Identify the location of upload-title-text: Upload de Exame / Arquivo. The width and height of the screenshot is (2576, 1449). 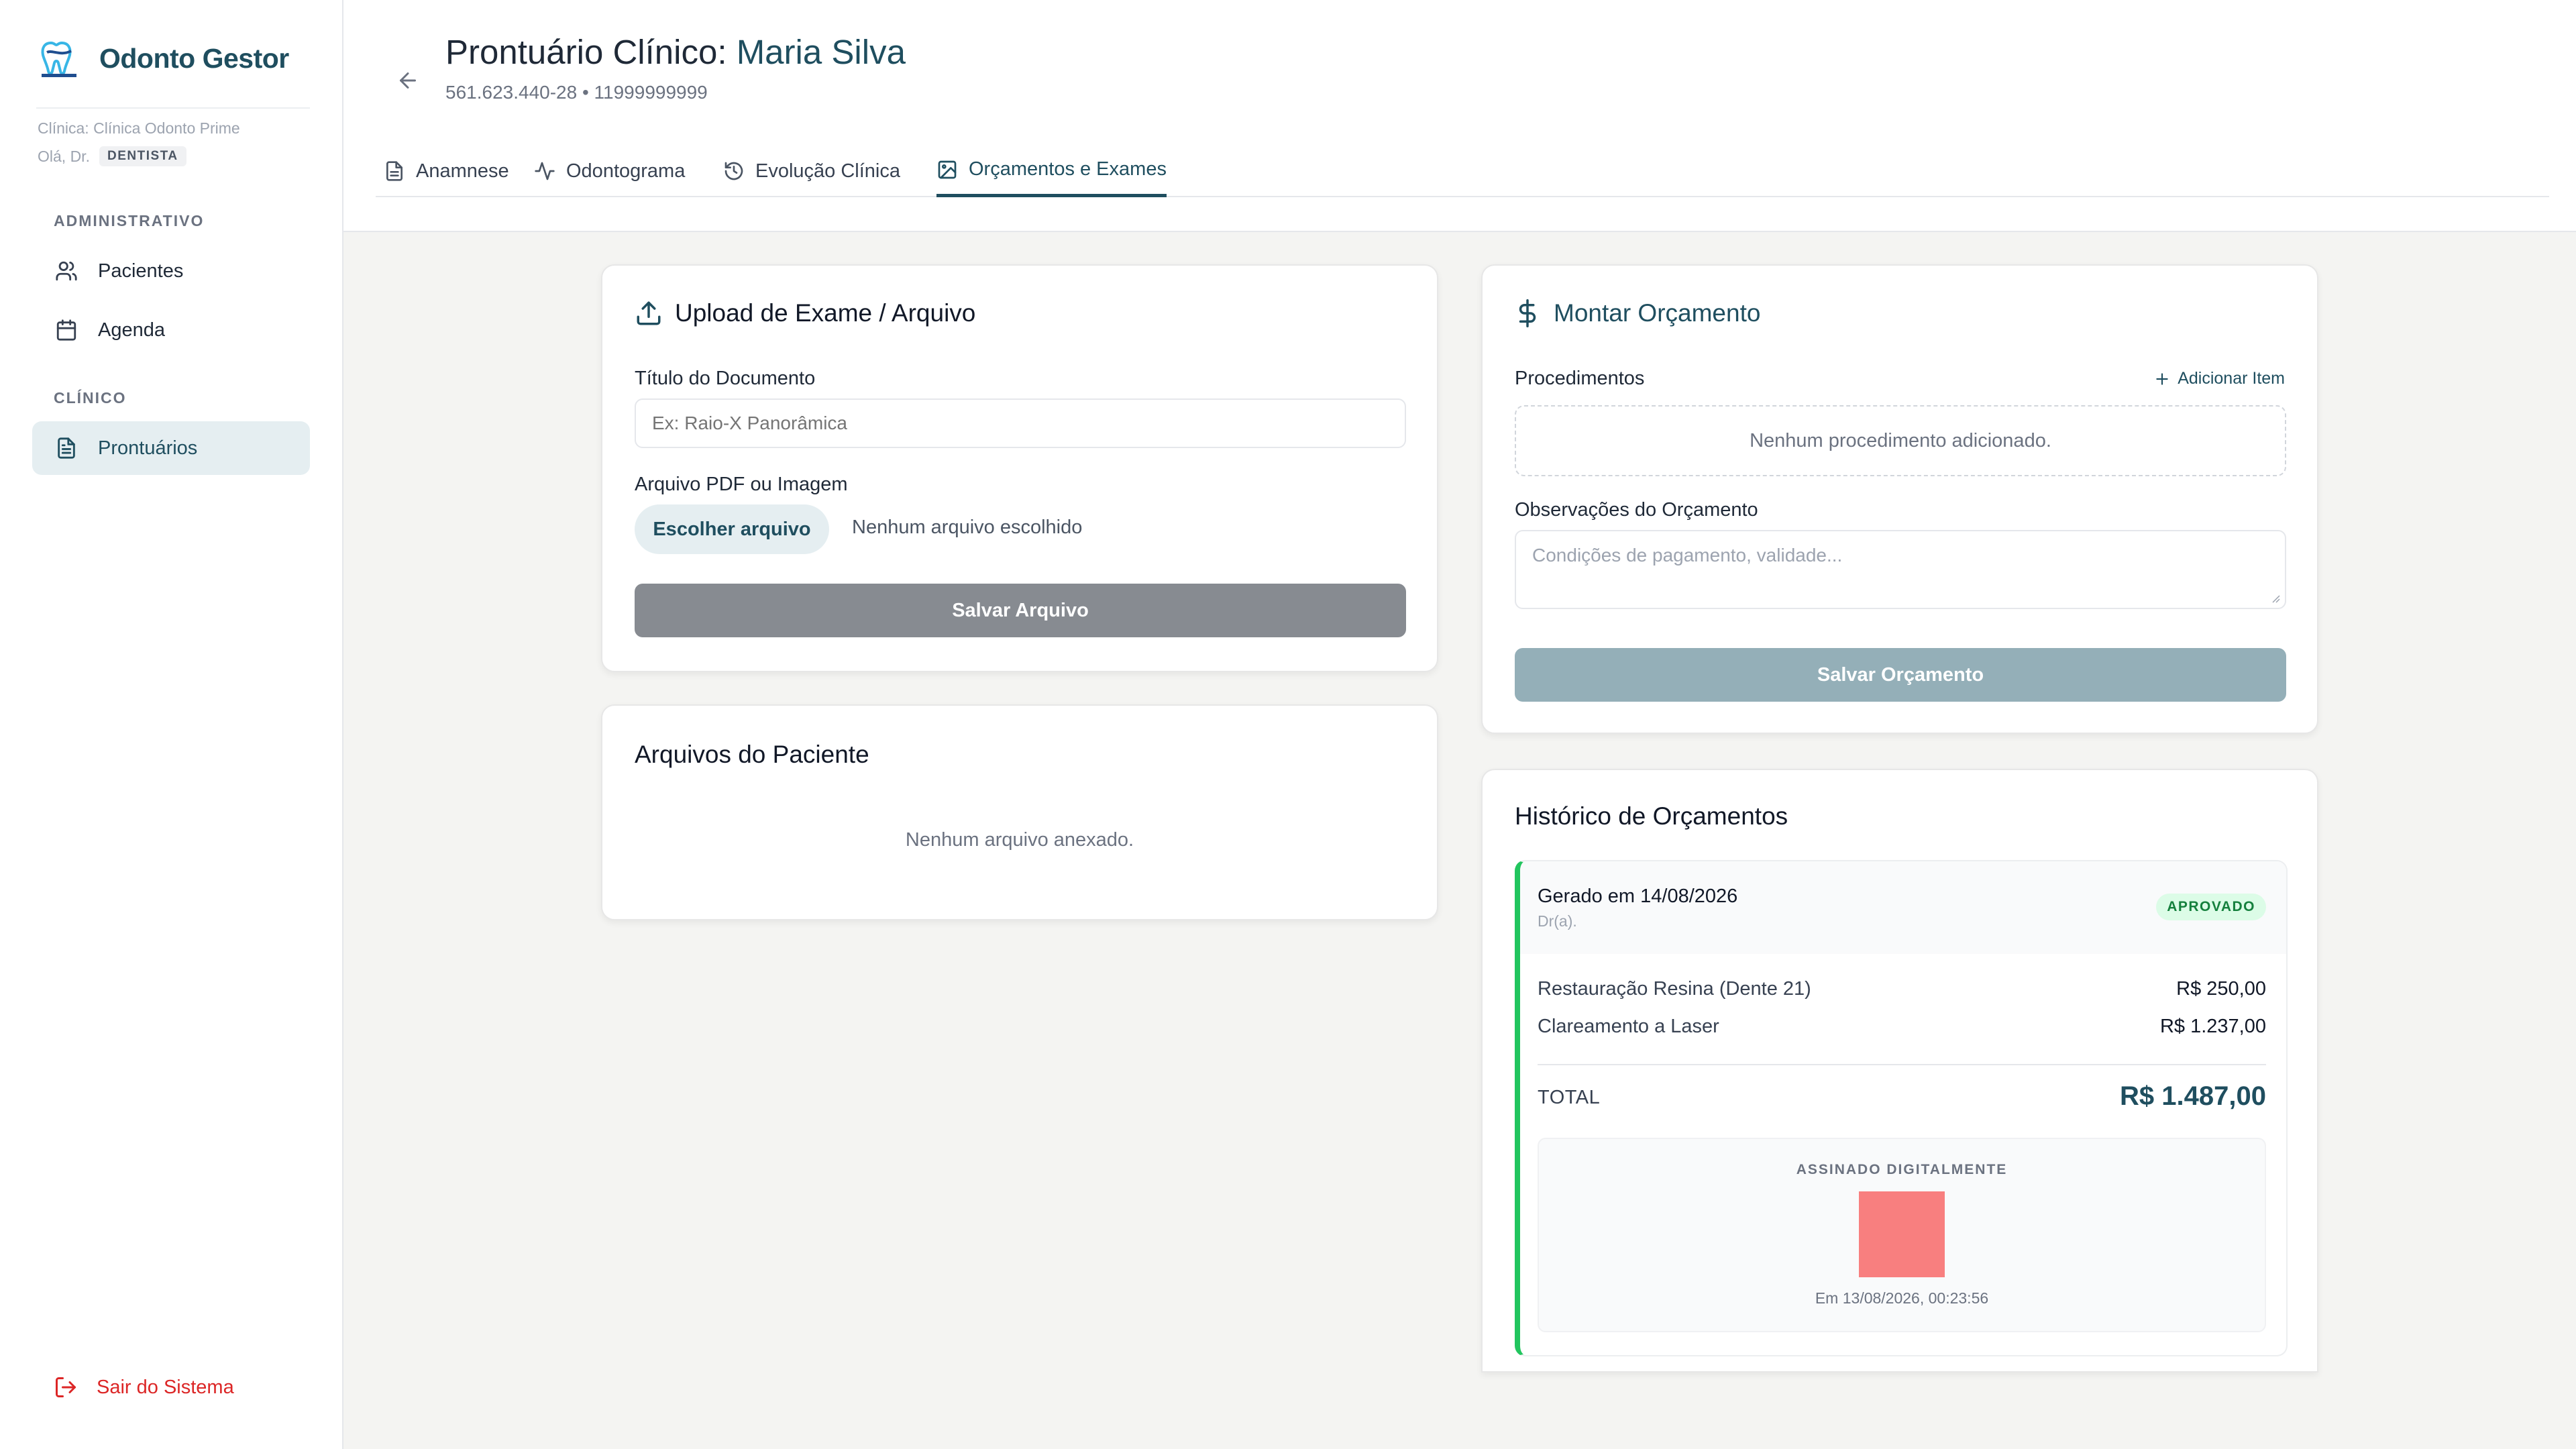
(825, 313).